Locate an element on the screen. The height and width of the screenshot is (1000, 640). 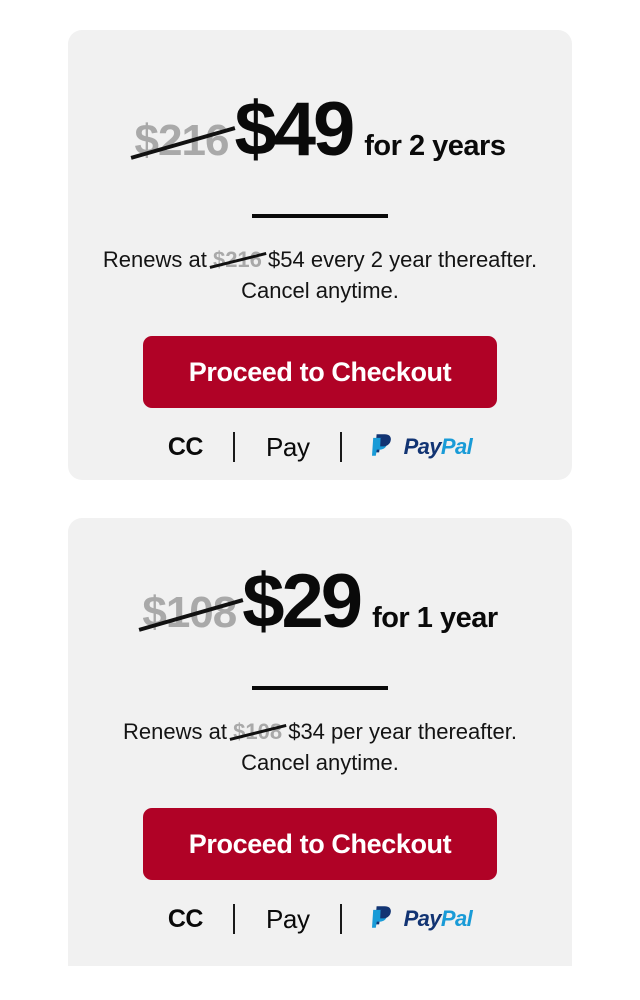
price-term: for 1 year is located at coordinates (435, 618).